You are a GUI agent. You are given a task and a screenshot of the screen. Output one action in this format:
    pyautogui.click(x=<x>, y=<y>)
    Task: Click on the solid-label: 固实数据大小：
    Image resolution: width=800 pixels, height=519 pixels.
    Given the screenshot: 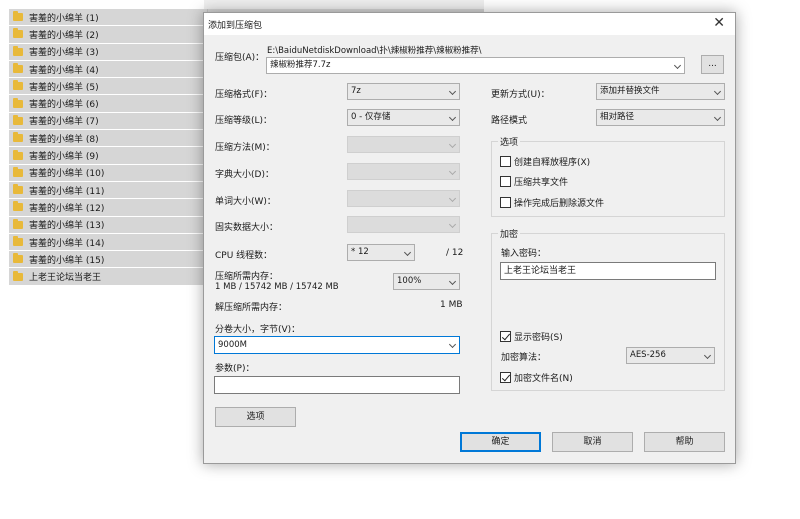 What is the action you would take?
    pyautogui.click(x=247, y=228)
    